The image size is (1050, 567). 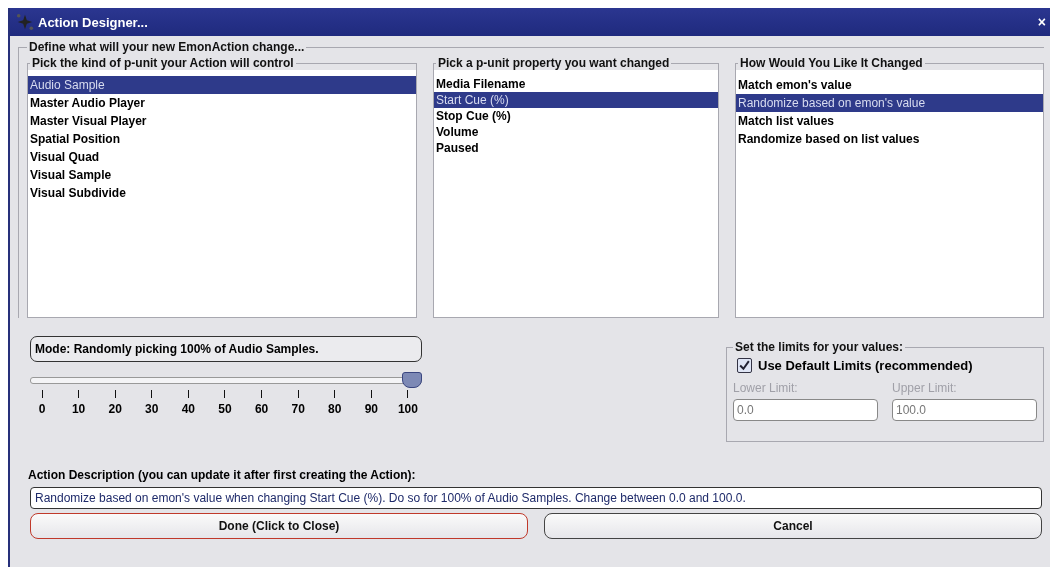 What do you see at coordinates (152, 409) in the screenshot?
I see `tick-label: 30` at bounding box center [152, 409].